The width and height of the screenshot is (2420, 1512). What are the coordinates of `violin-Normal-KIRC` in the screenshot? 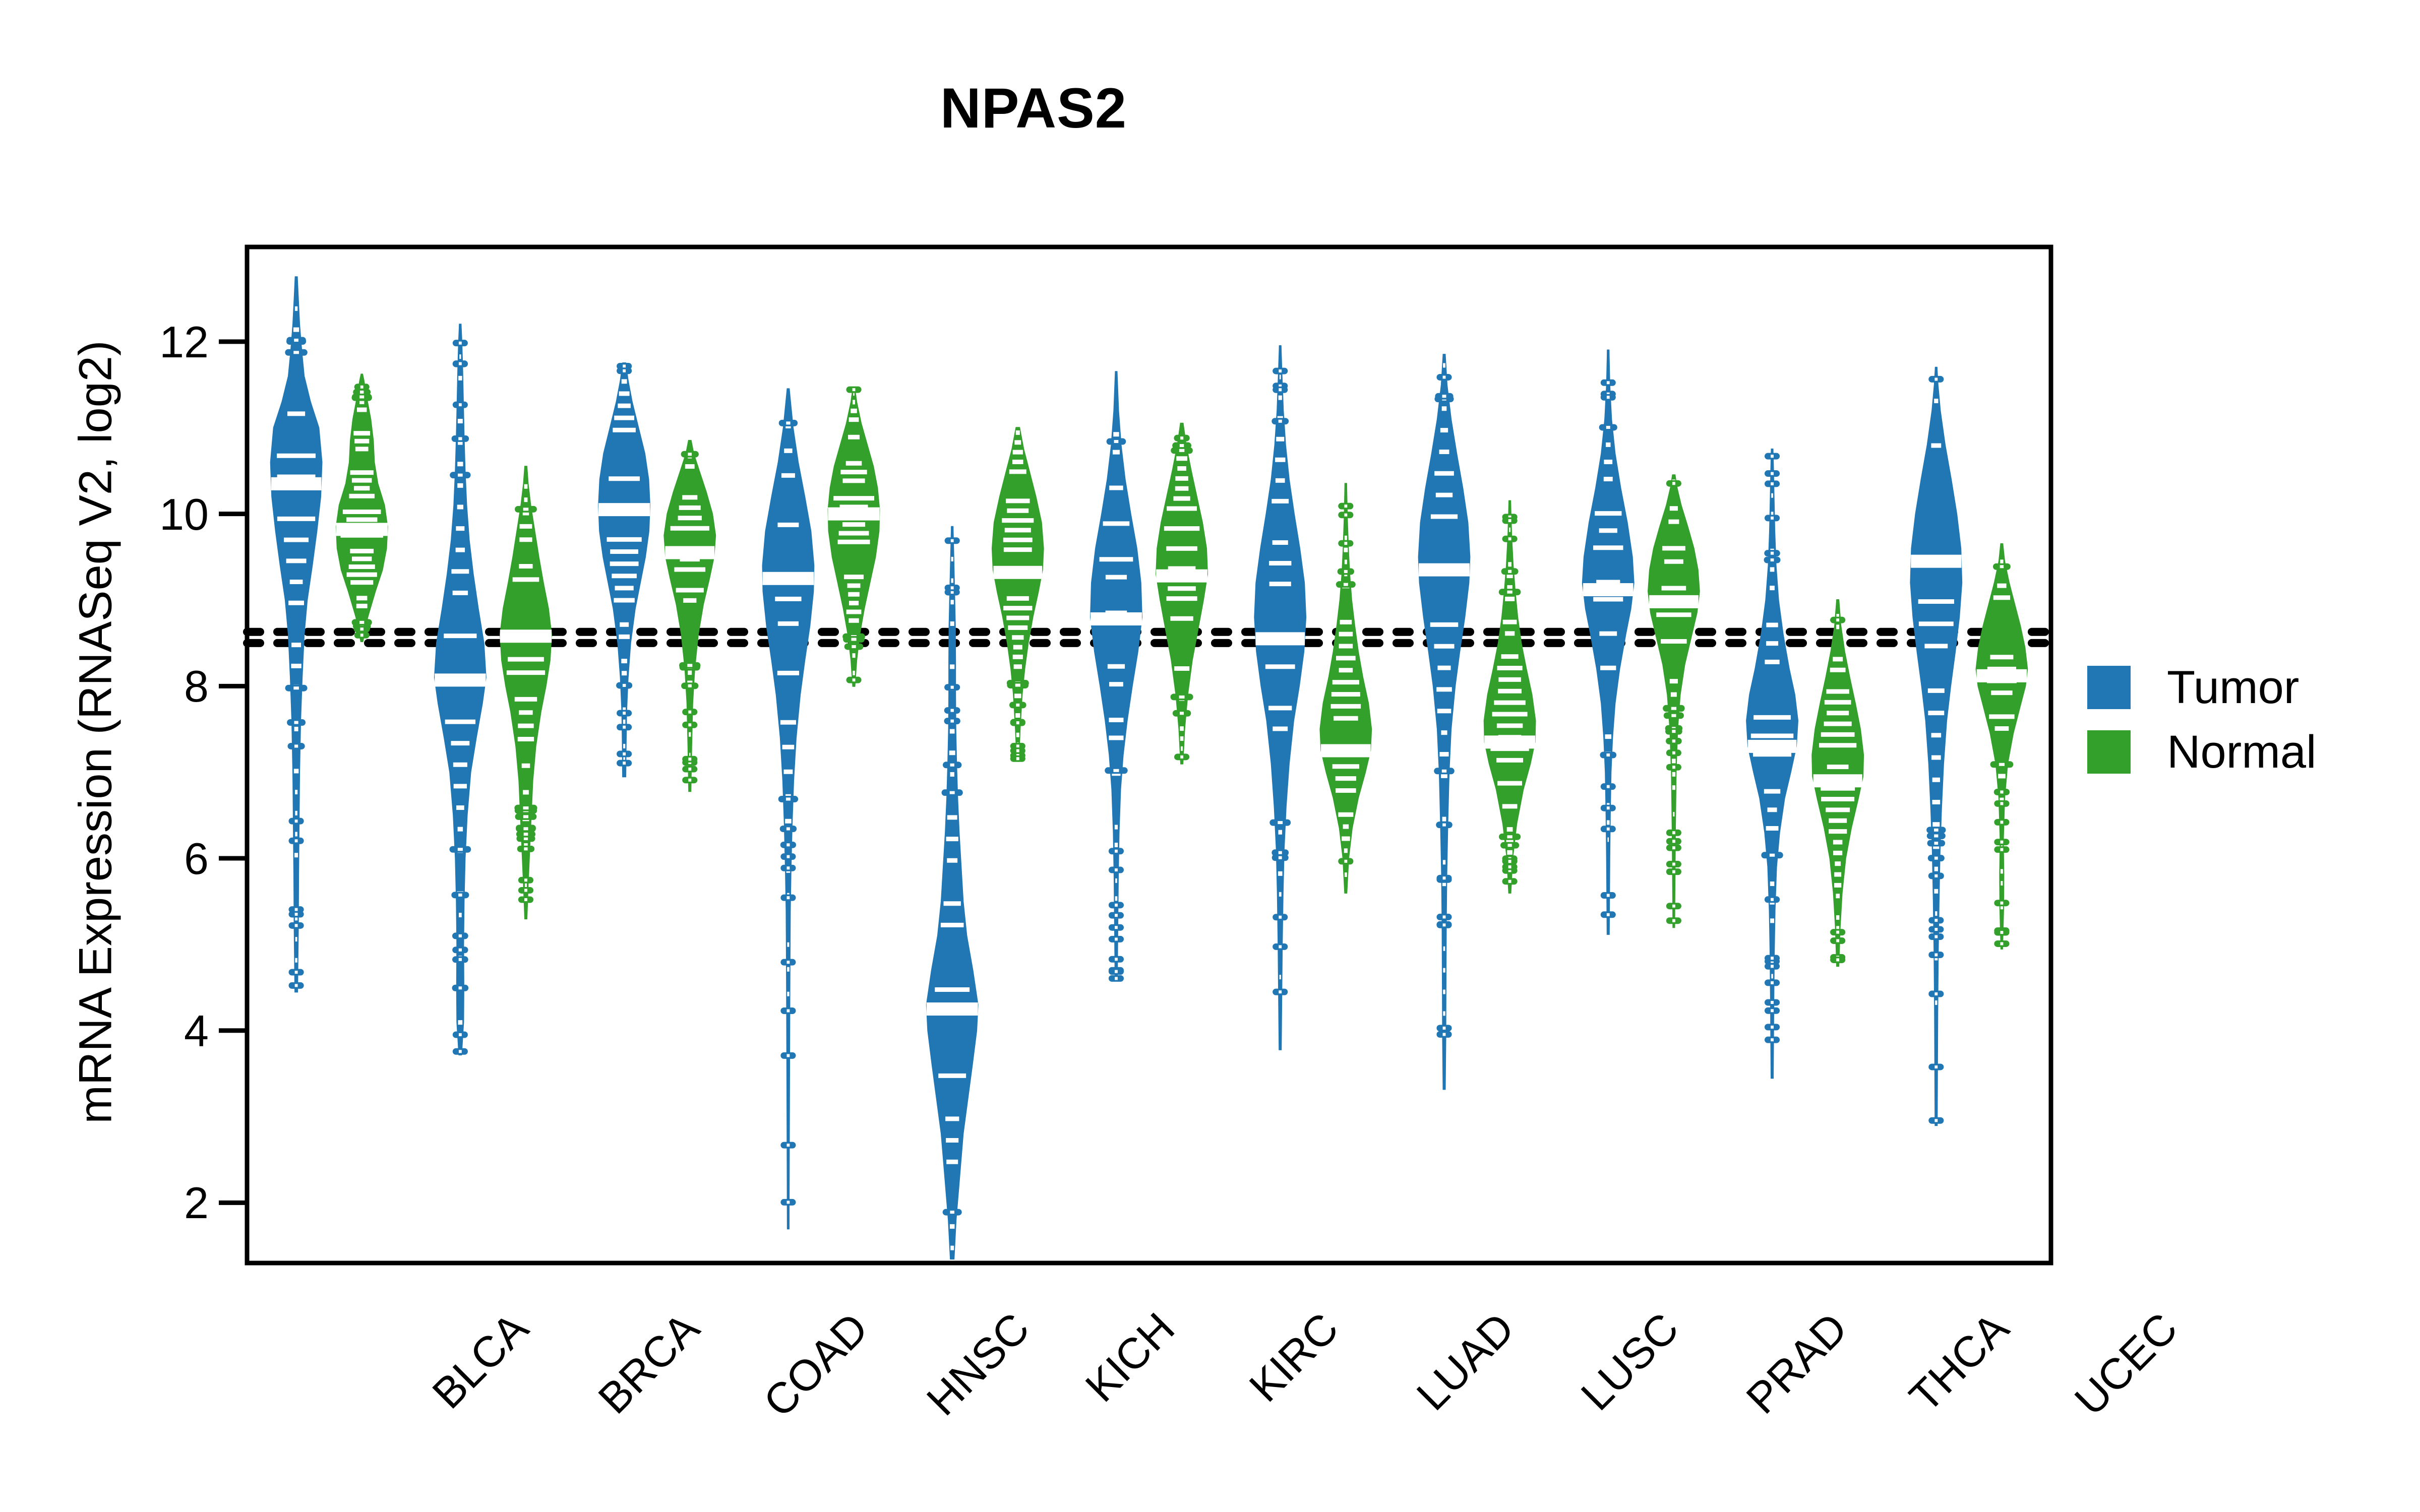 It's located at (1182, 593).